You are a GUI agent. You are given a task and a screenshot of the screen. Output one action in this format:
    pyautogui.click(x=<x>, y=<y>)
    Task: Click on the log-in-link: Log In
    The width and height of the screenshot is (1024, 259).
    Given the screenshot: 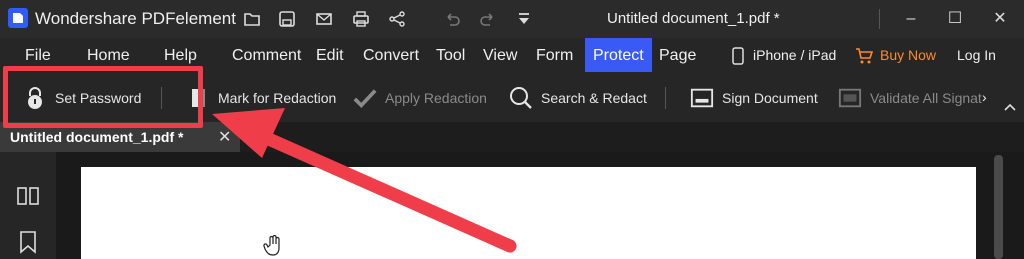 What is the action you would take?
    pyautogui.click(x=976, y=55)
    